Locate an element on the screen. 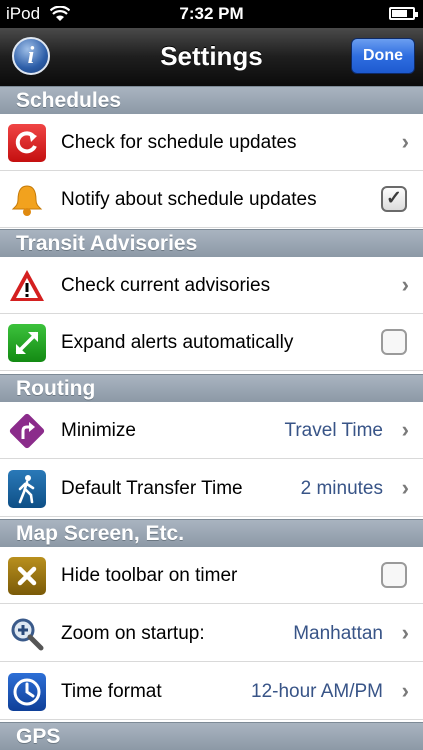 The height and width of the screenshot is (750, 423). row-value: 2 minutes is located at coordinates (341, 488).